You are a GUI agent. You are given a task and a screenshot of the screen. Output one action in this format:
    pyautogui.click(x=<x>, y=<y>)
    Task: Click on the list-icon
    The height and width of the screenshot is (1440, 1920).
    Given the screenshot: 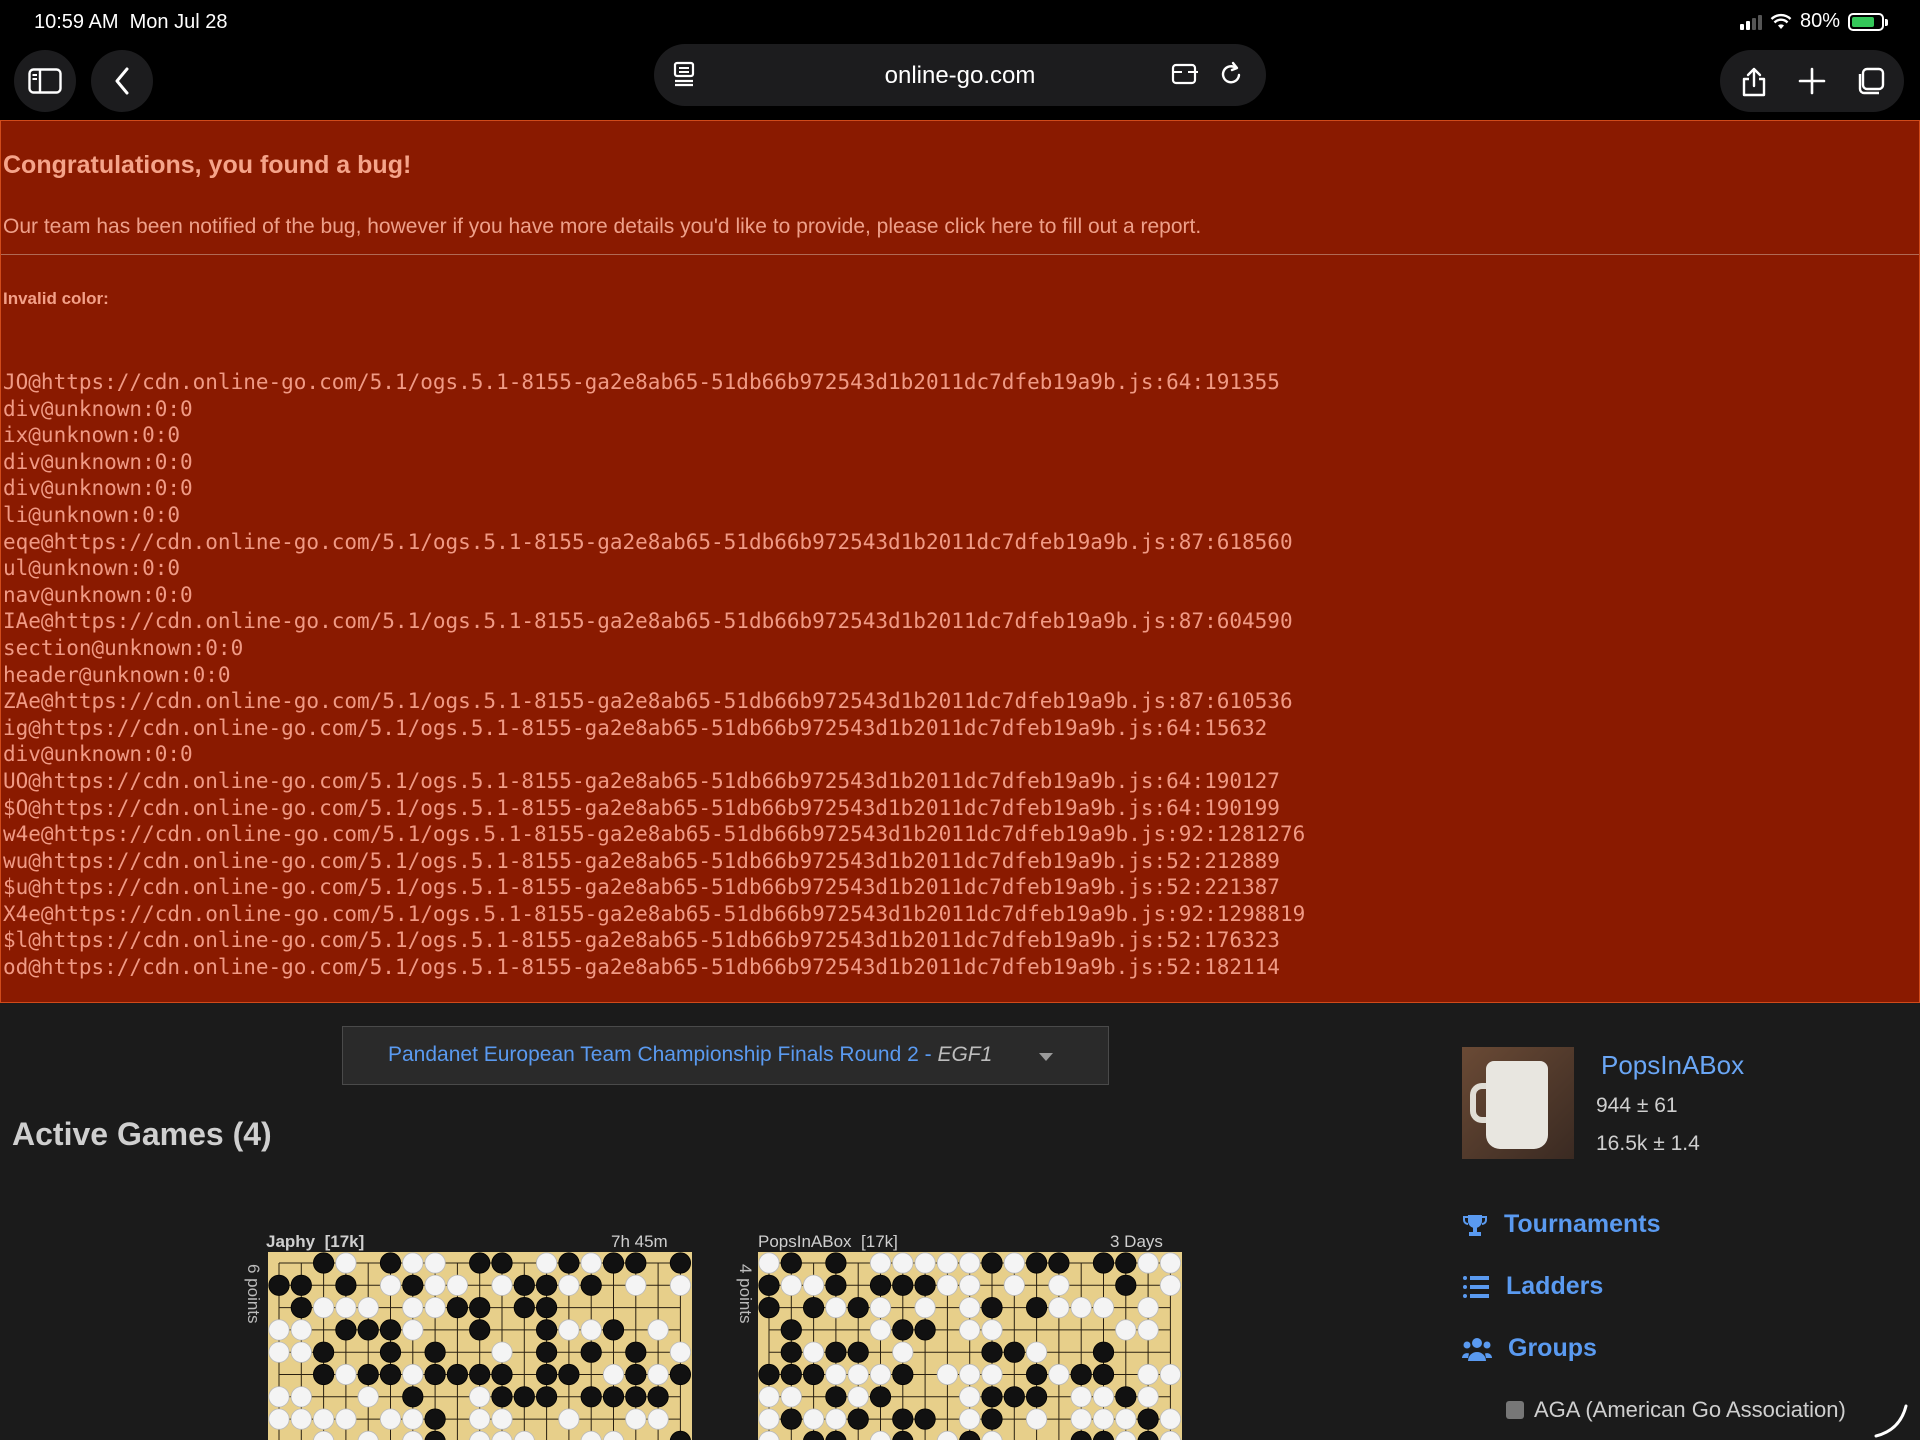 What is the action you would take?
    pyautogui.click(x=1476, y=1286)
    